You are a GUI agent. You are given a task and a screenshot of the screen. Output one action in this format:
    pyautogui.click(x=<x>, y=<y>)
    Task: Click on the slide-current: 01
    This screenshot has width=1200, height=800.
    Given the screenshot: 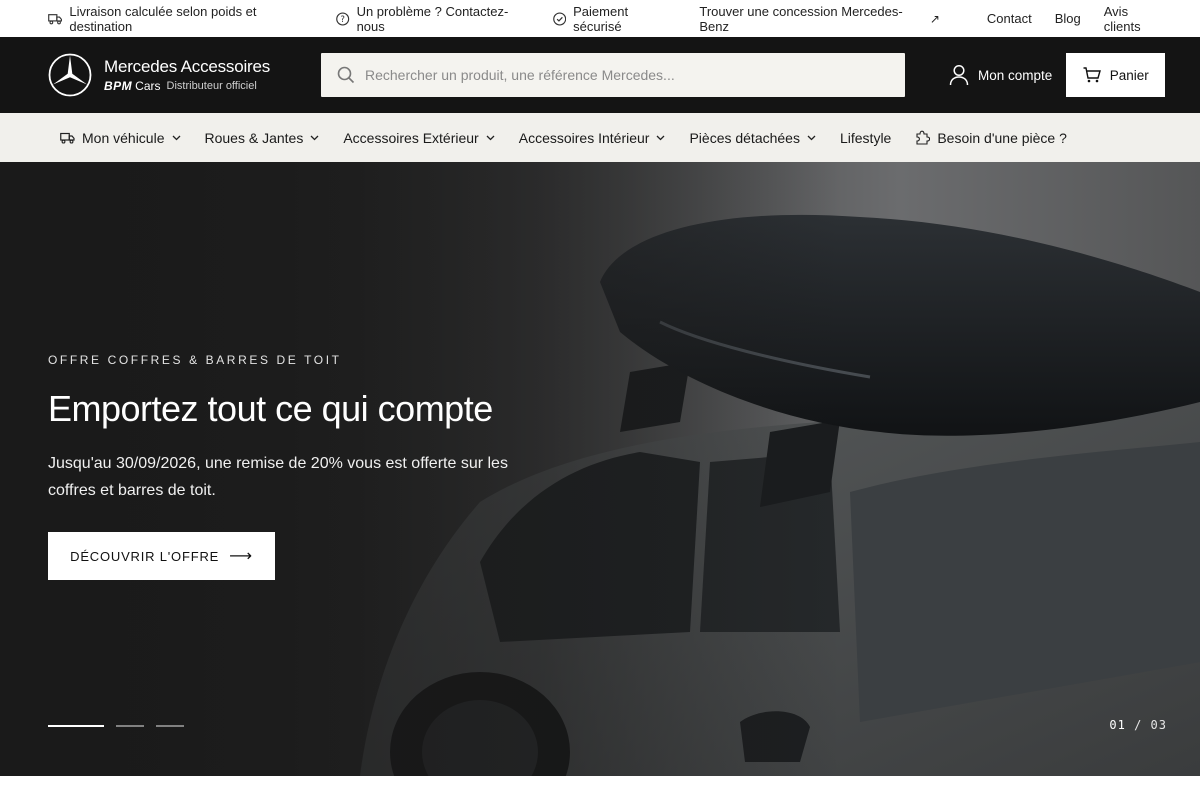 What is the action you would take?
    pyautogui.click(x=1117, y=725)
    